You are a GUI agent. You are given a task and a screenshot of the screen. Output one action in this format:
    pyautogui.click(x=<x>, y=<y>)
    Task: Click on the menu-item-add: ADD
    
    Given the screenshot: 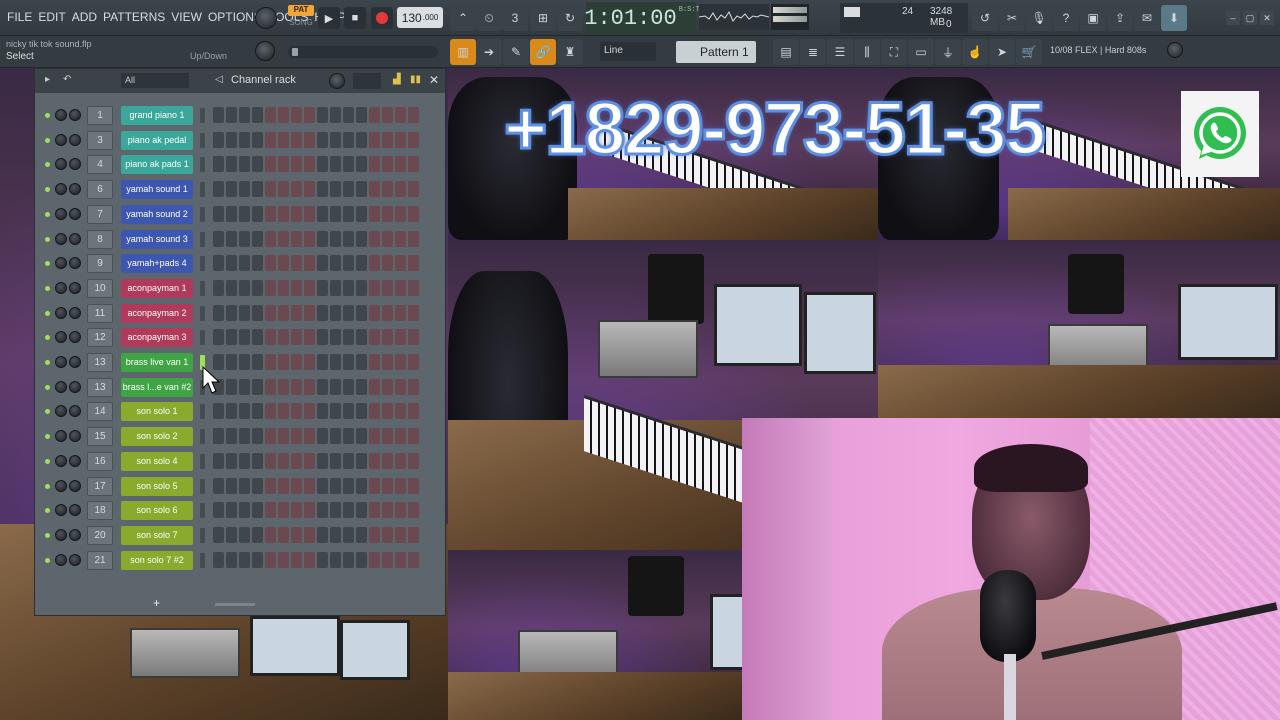 What is the action you would take?
    pyautogui.click(x=84, y=17)
    